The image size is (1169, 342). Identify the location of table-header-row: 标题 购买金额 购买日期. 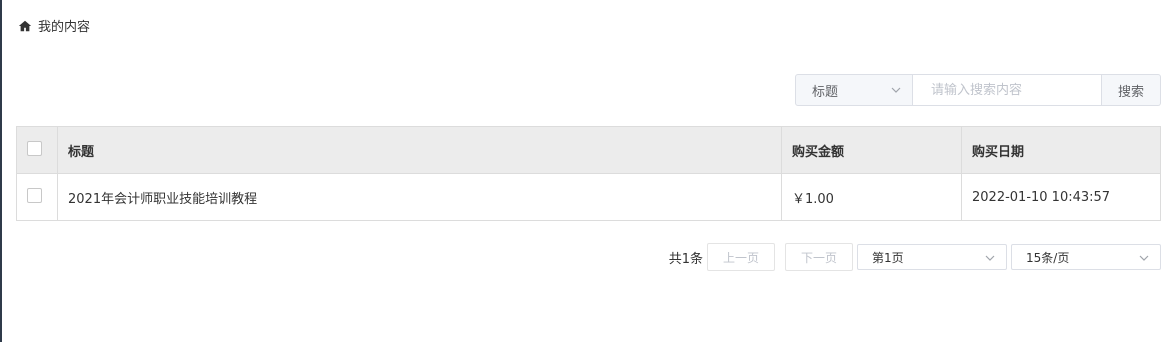
(588, 150).